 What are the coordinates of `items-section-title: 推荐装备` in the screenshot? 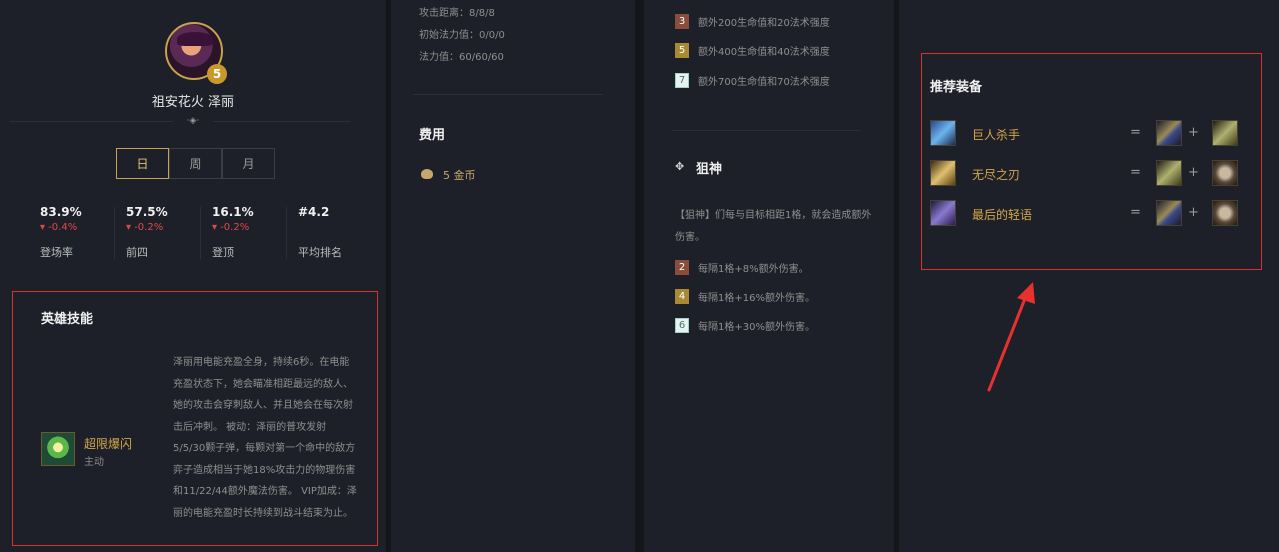 It's located at (956, 87).